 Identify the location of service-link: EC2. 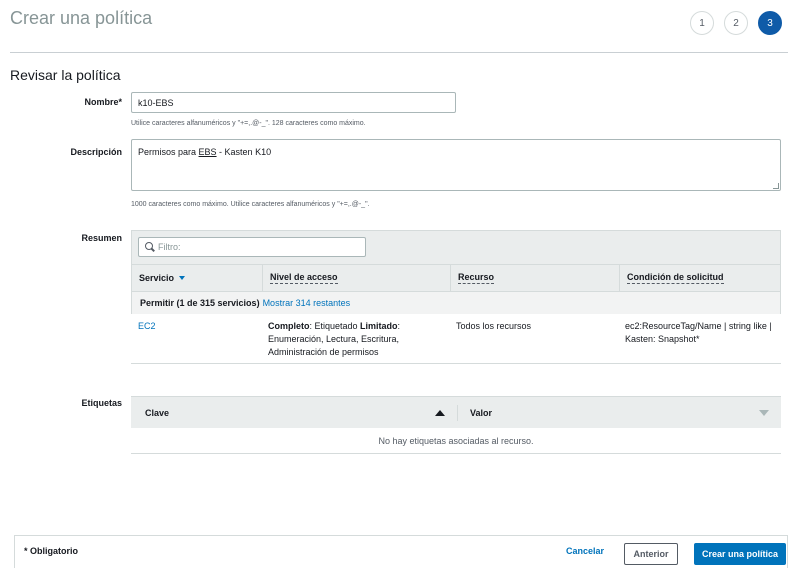
(147, 326).